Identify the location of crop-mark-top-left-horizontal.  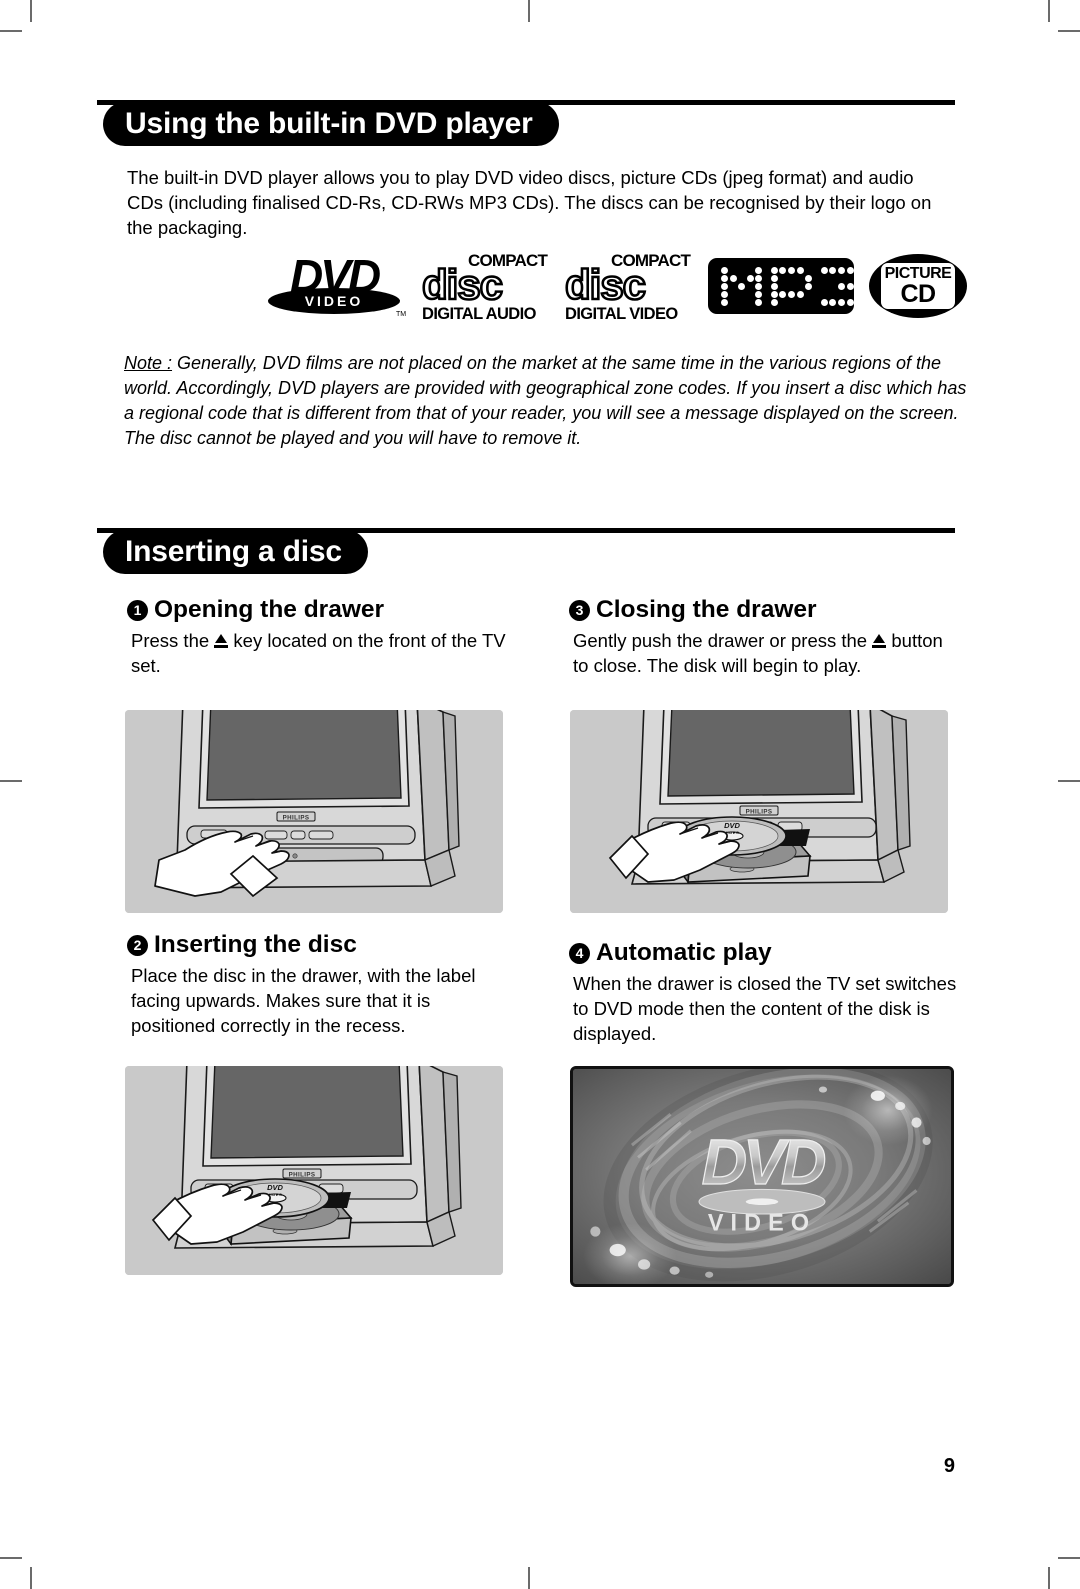
(11, 31).